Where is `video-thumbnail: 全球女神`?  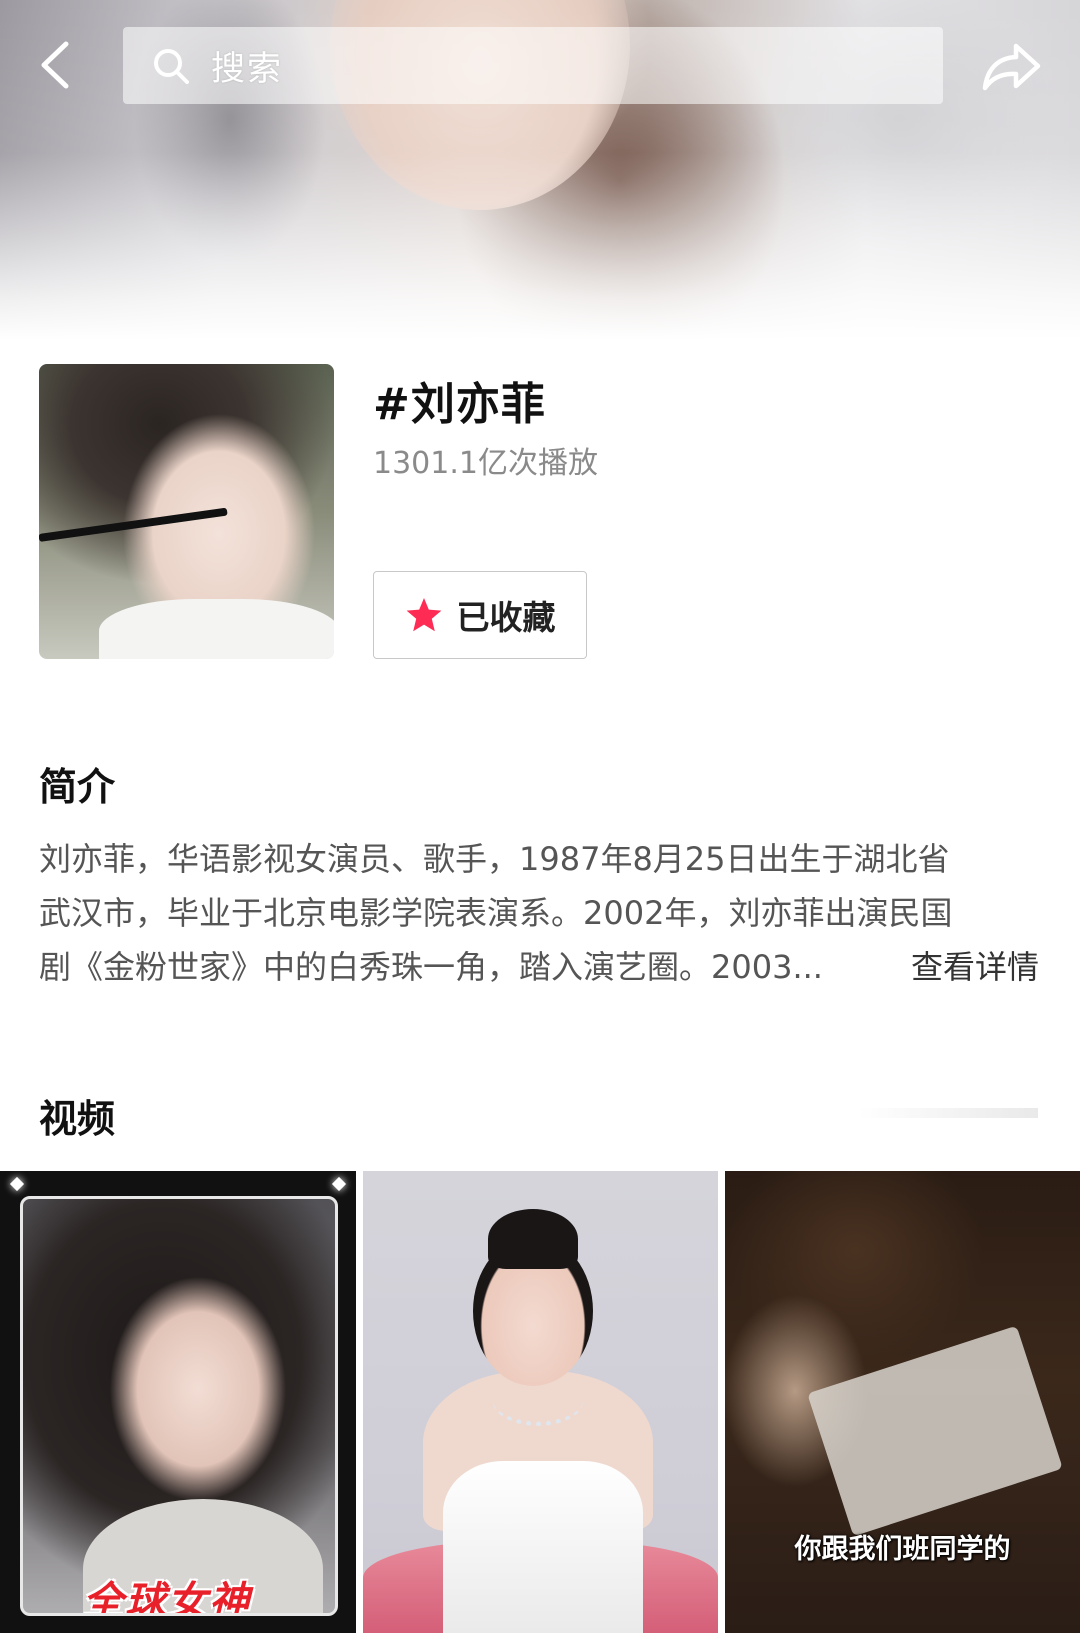 video-thumbnail: 全球女神 is located at coordinates (178, 1402).